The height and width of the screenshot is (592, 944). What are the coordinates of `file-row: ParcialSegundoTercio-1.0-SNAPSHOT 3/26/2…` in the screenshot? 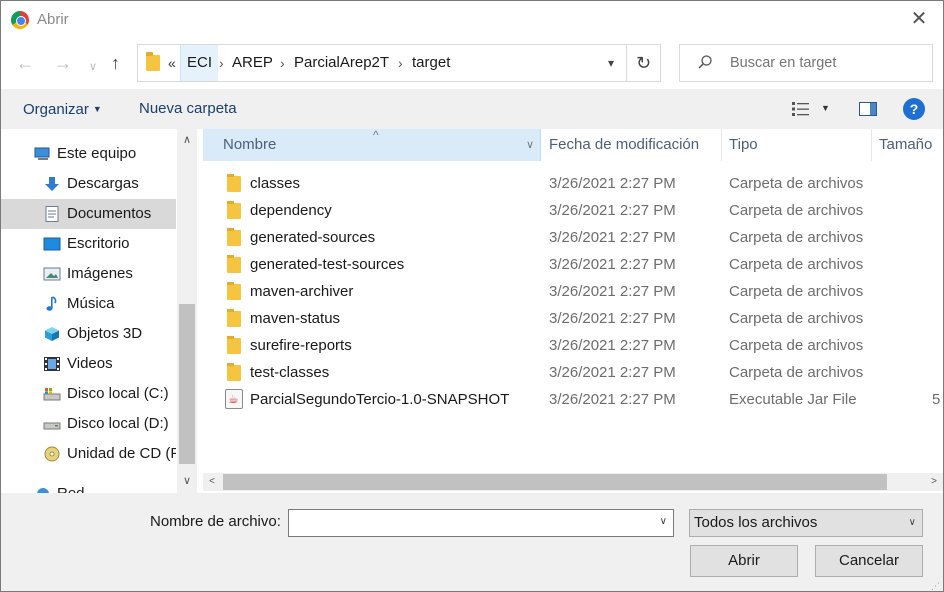 It's located at (573, 399).